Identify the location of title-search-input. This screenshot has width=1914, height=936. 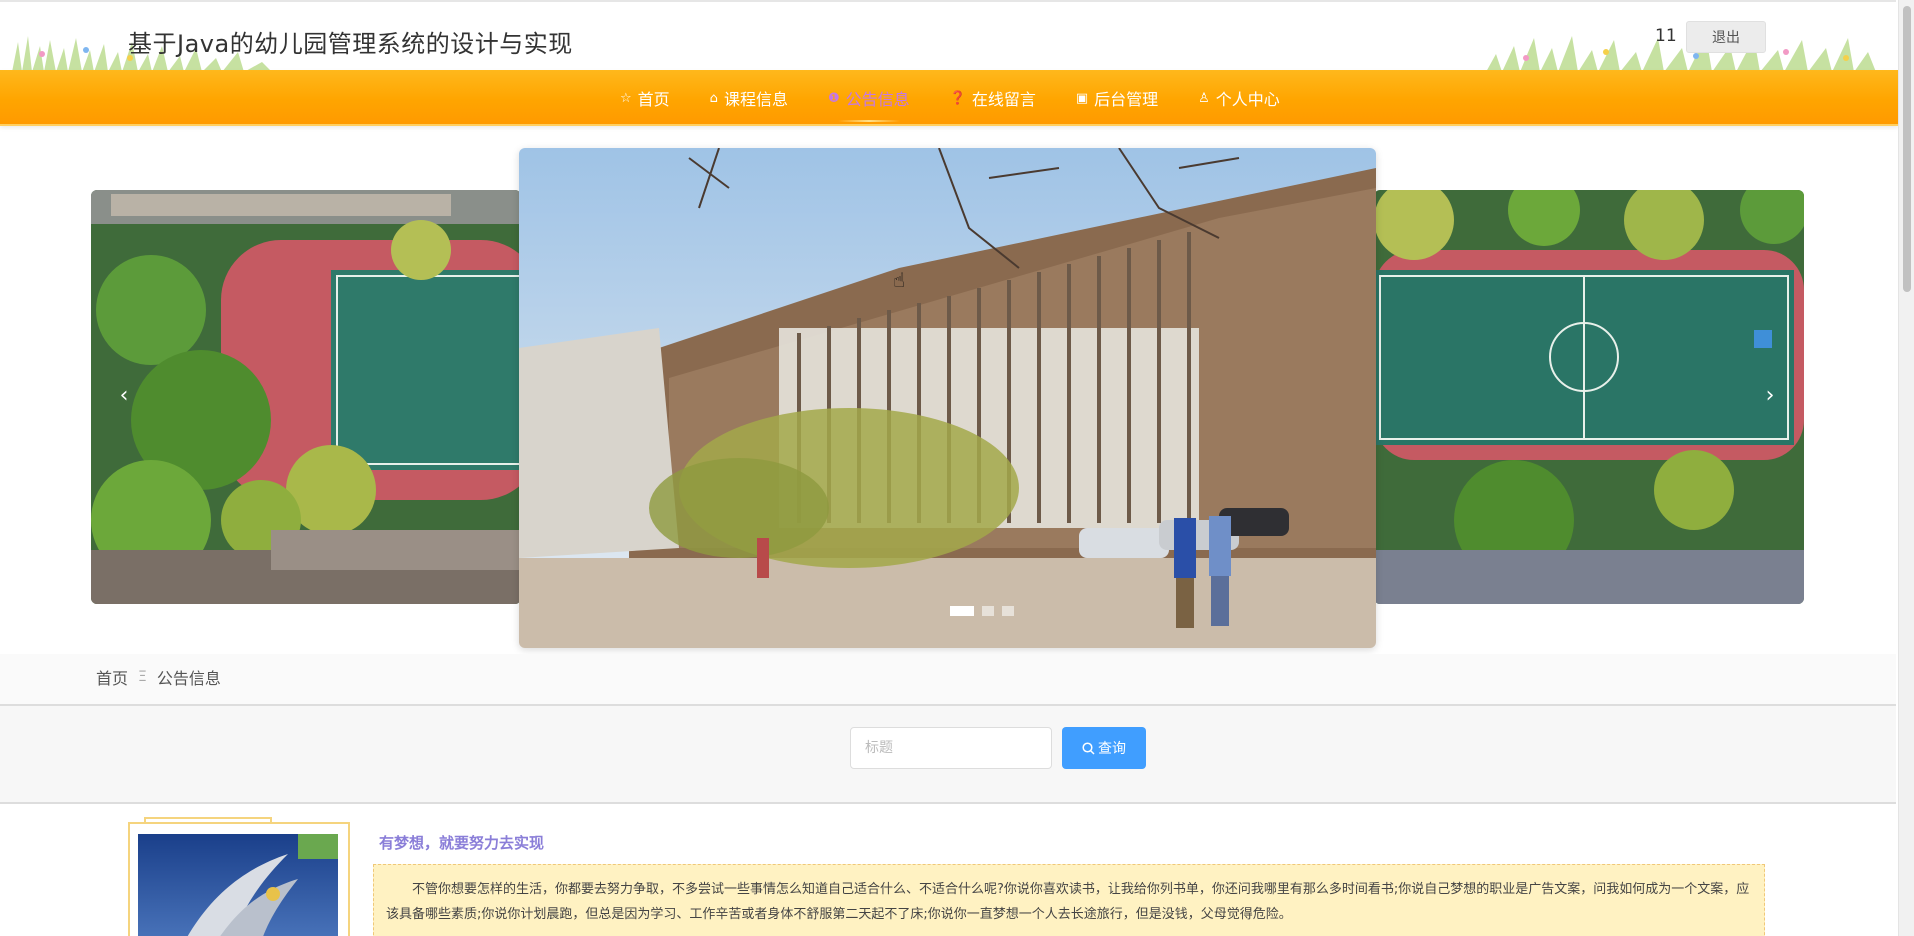
(951, 748).